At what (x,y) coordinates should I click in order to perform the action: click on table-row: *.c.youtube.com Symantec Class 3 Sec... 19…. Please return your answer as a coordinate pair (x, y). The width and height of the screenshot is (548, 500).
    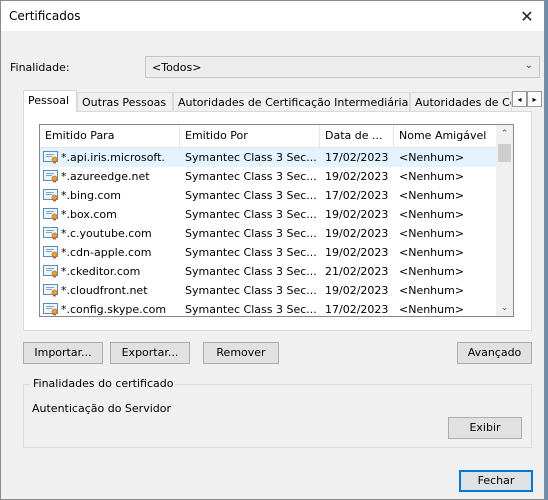
    Looking at the image, I should click on (268, 233).